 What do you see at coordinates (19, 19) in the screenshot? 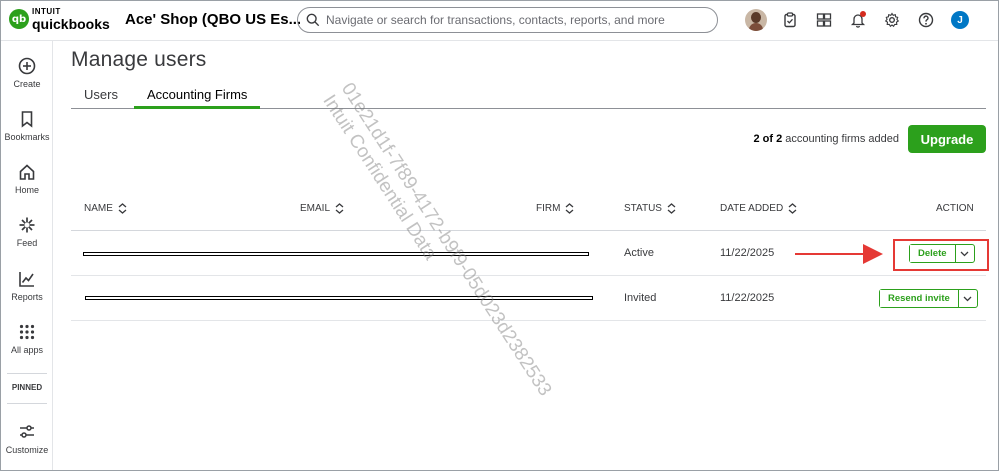
I see `qb-logo-icon: qb` at bounding box center [19, 19].